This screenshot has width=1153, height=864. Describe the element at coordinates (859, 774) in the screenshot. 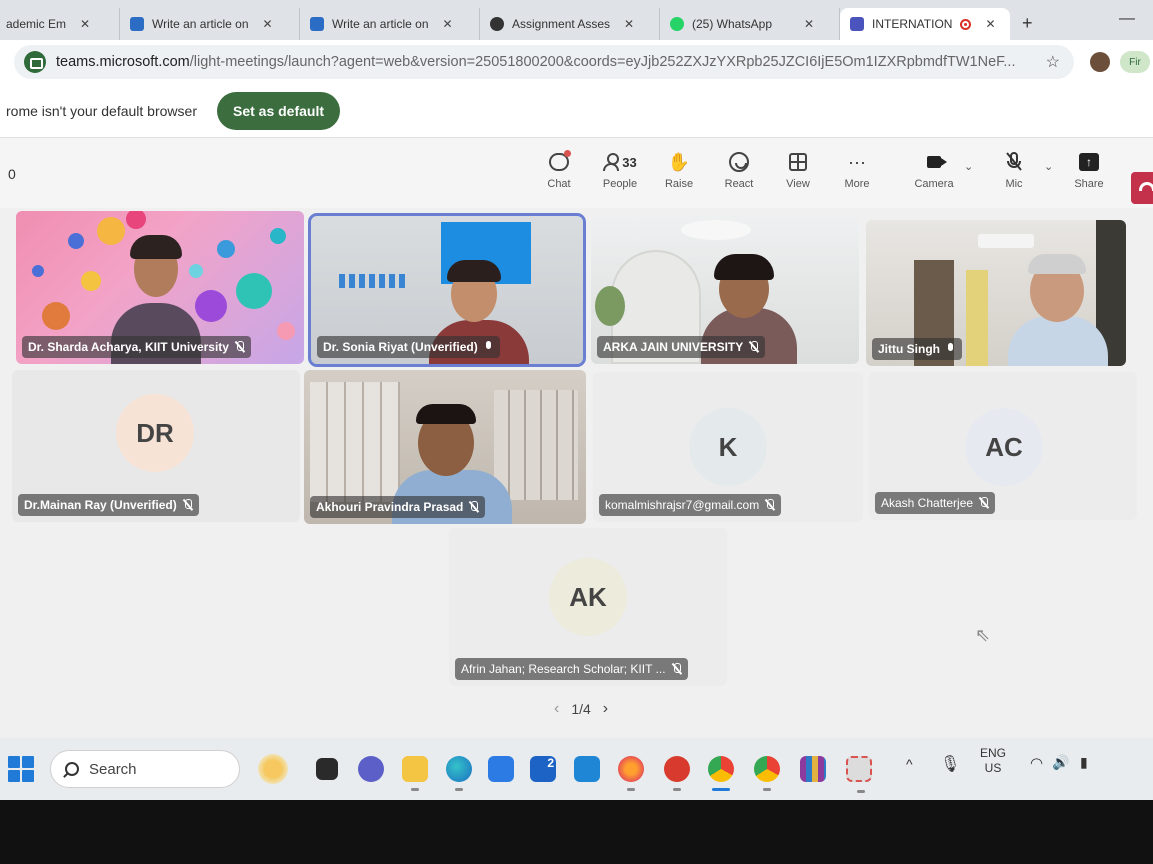

I see `snipping-tool-icon` at that location.